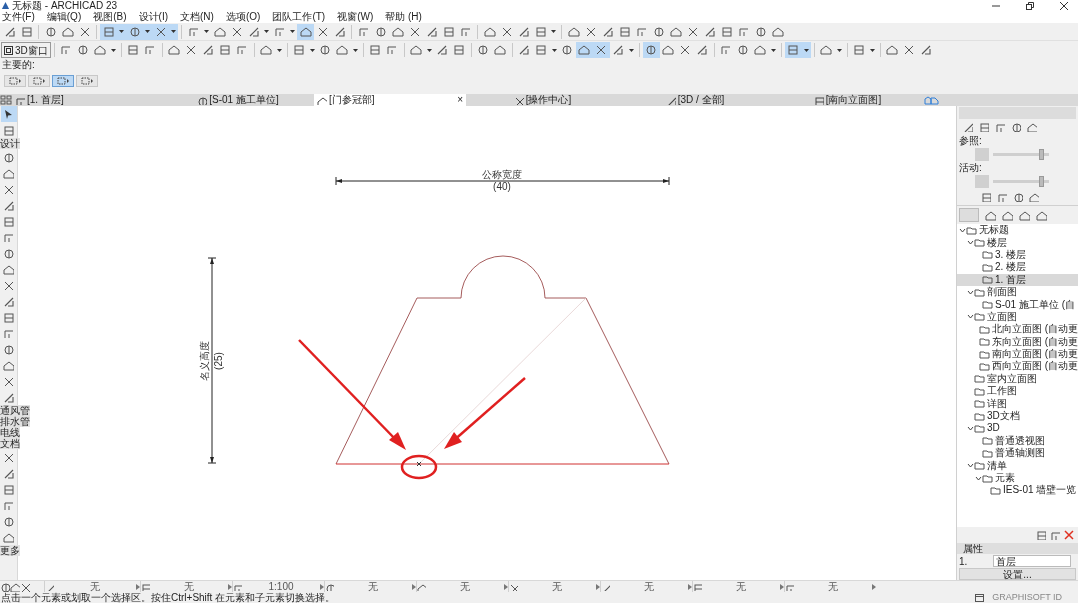 This screenshot has height=603, width=1078. What do you see at coordinates (403, 17) in the screenshot?
I see `menu-item: 帮助 (H)` at bounding box center [403, 17].